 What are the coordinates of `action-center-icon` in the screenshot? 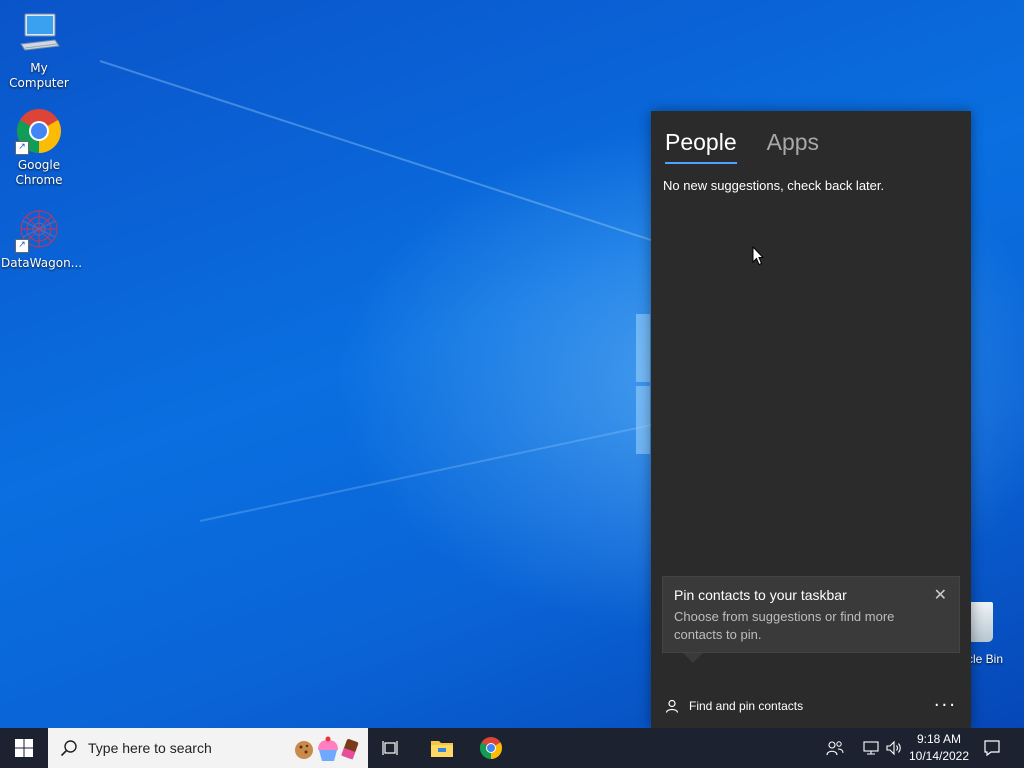 It's located at (992, 748).